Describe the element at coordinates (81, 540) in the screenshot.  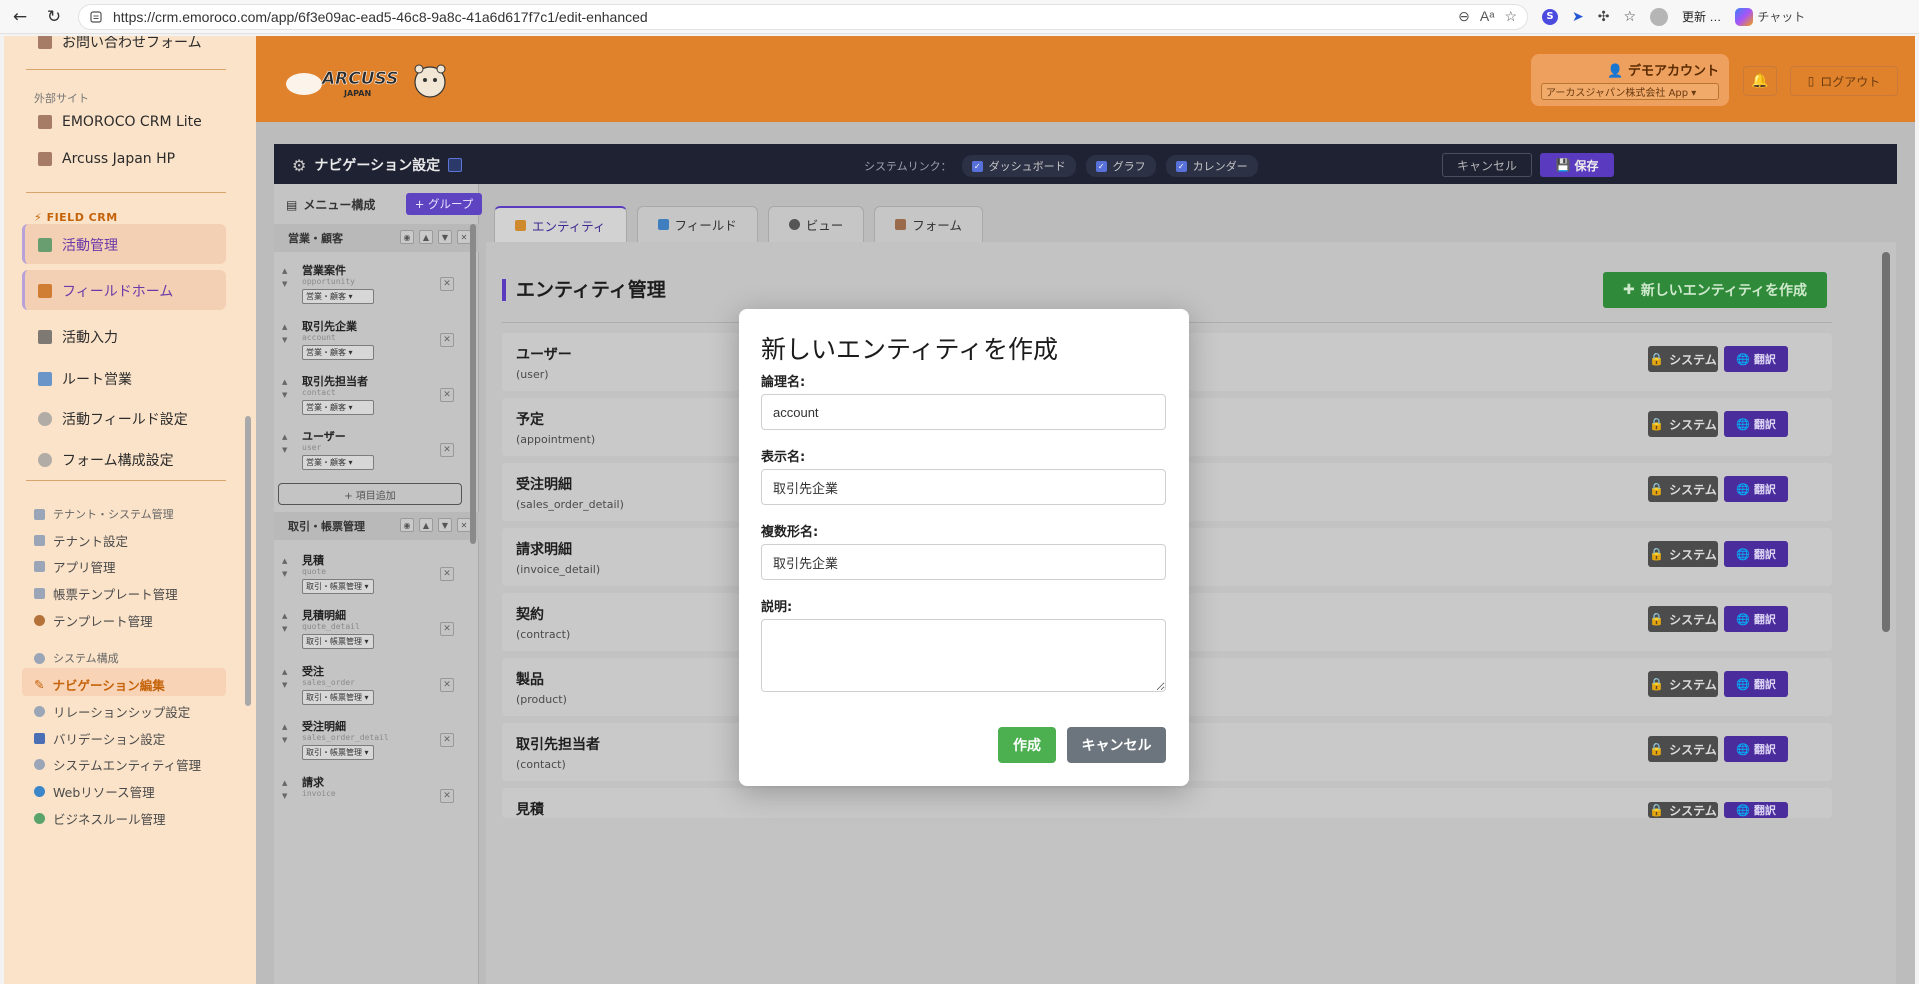
I see `sidebar-item-tenant-settings: テナント設定` at that location.